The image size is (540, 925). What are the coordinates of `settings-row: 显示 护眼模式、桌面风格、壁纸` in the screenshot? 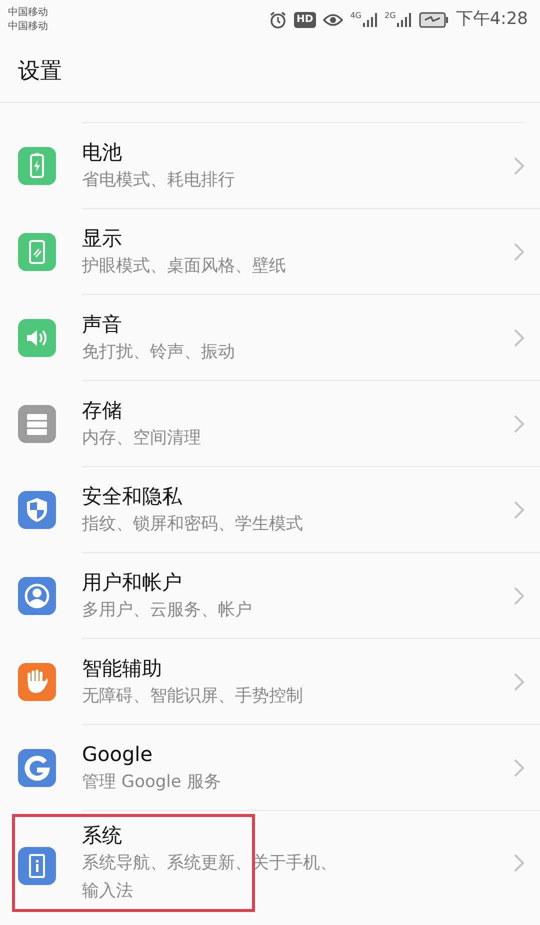 It's located at (270, 252).